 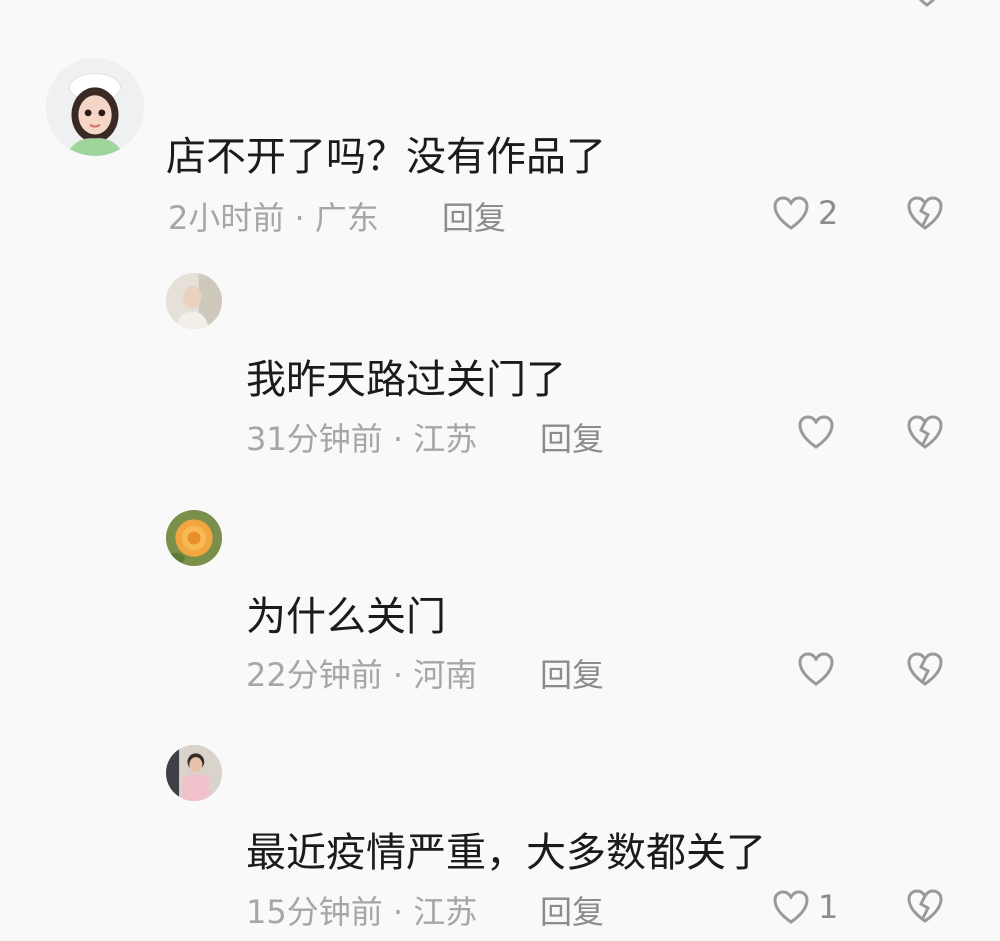 I want to click on chef-girl-avatar-icon, so click(x=95, y=107).